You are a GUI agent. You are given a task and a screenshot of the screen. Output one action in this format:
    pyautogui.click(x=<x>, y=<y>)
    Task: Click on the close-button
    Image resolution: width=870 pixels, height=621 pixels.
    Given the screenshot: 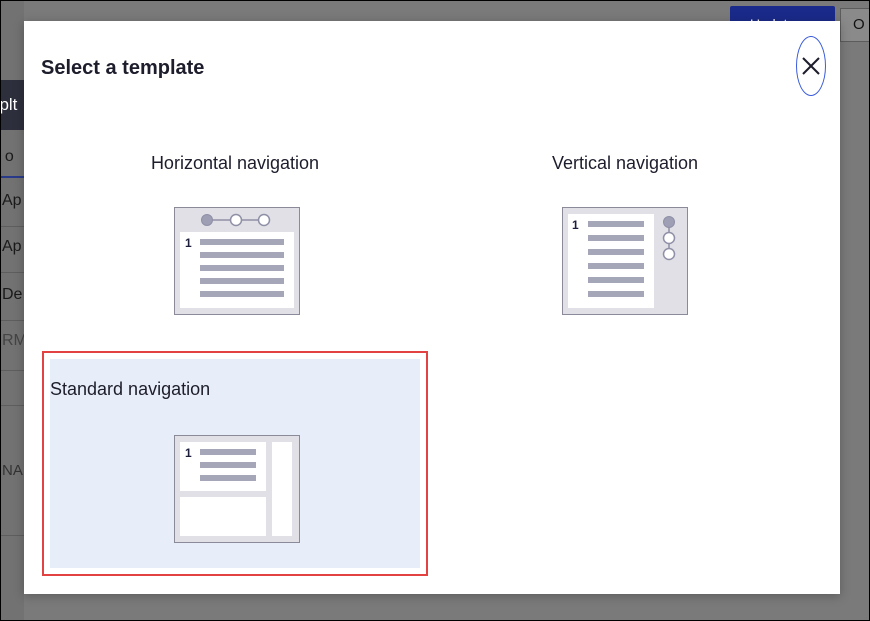 What is the action you would take?
    pyautogui.click(x=811, y=66)
    